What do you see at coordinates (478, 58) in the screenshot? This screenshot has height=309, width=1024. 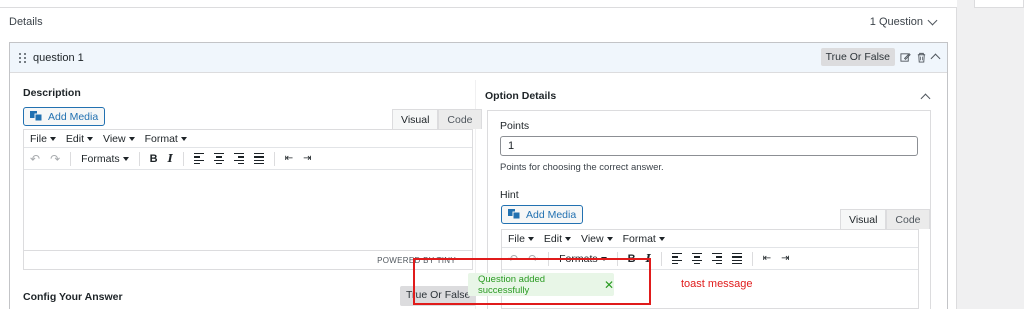 I see `question-header: question 1 True Or False` at bounding box center [478, 58].